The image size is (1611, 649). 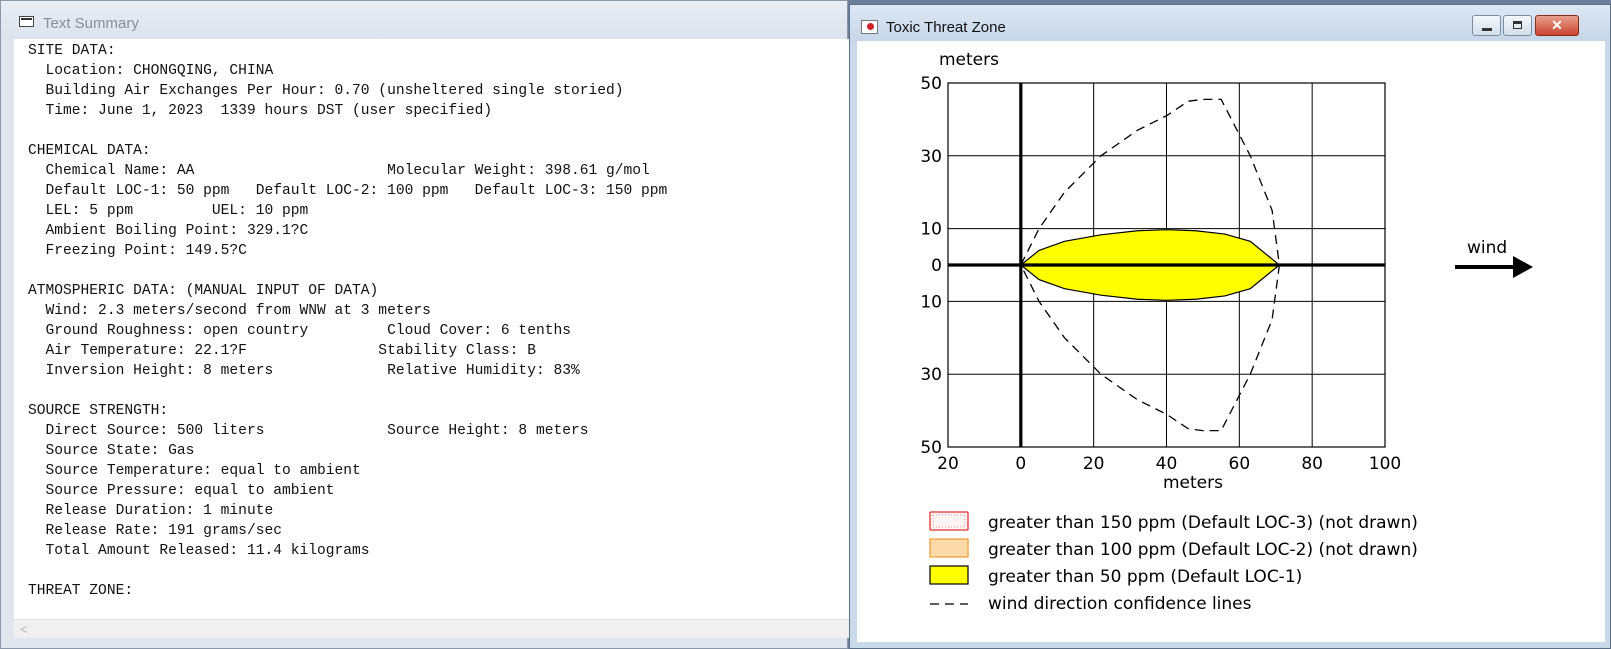 I want to click on wind-indicator: wind, so click(x=1494, y=258).